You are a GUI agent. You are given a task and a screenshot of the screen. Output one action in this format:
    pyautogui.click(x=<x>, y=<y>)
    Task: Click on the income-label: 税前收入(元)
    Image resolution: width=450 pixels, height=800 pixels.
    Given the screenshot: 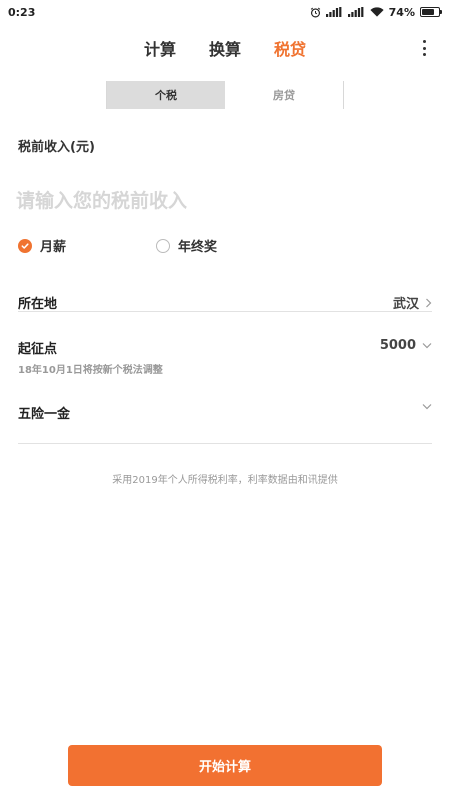 What is the action you would take?
    pyautogui.click(x=56, y=147)
    